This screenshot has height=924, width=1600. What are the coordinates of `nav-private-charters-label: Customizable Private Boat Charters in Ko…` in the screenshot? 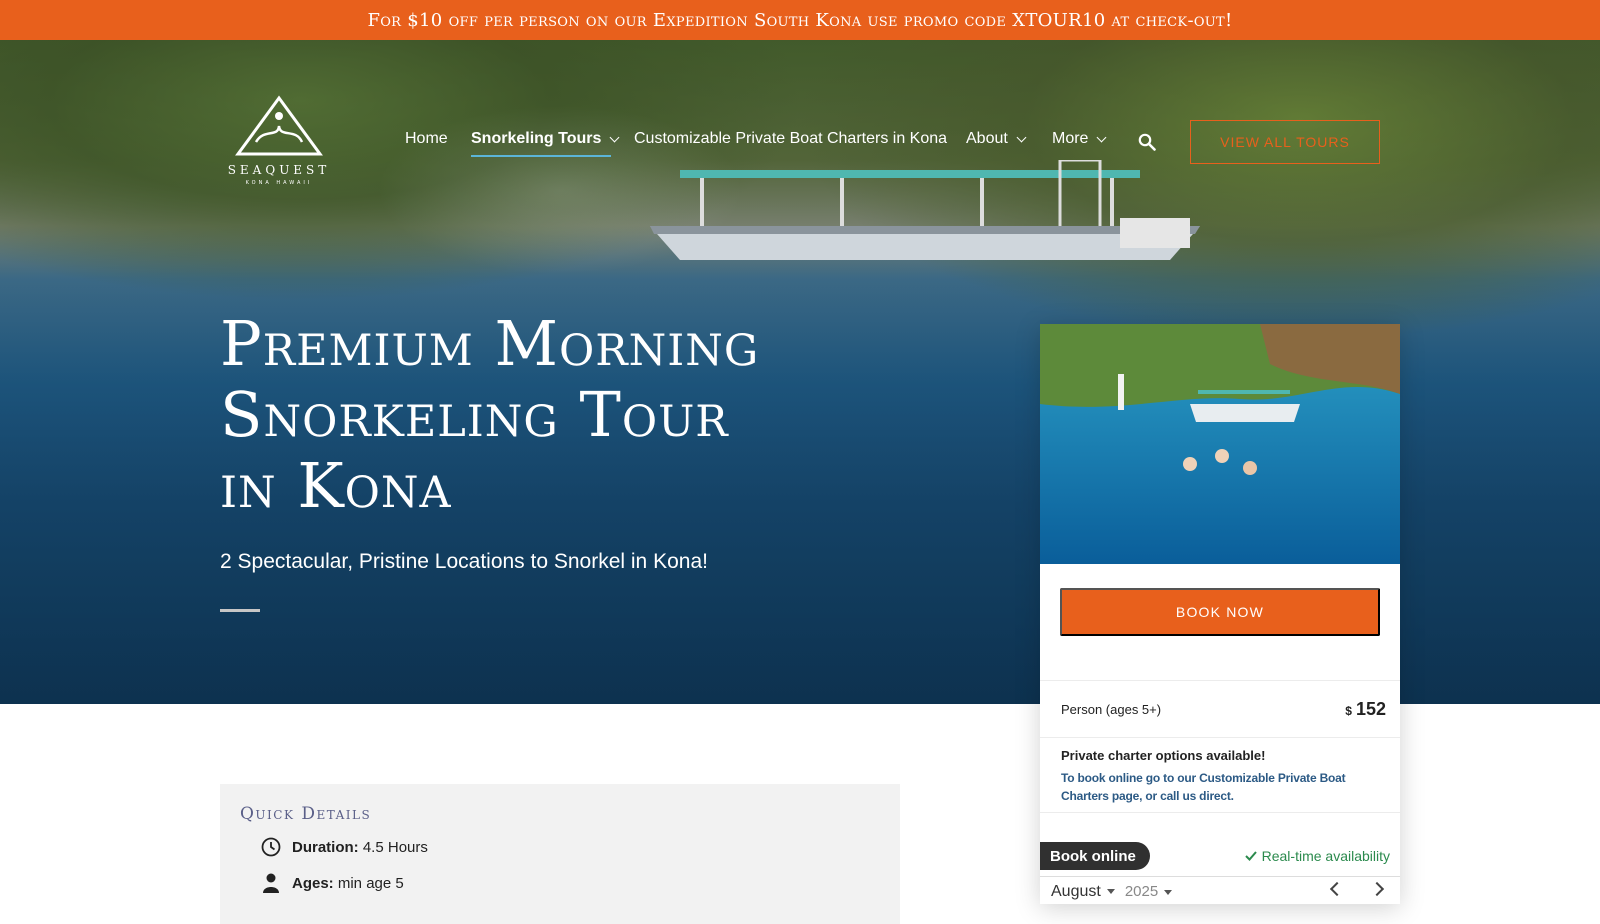 It's located at (791, 138).